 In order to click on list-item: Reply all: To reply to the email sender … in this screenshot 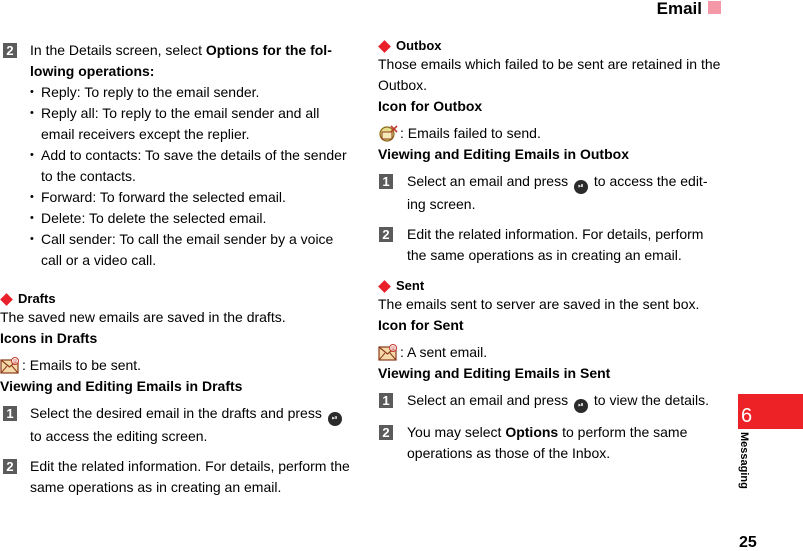, I will do `click(192, 124)`.